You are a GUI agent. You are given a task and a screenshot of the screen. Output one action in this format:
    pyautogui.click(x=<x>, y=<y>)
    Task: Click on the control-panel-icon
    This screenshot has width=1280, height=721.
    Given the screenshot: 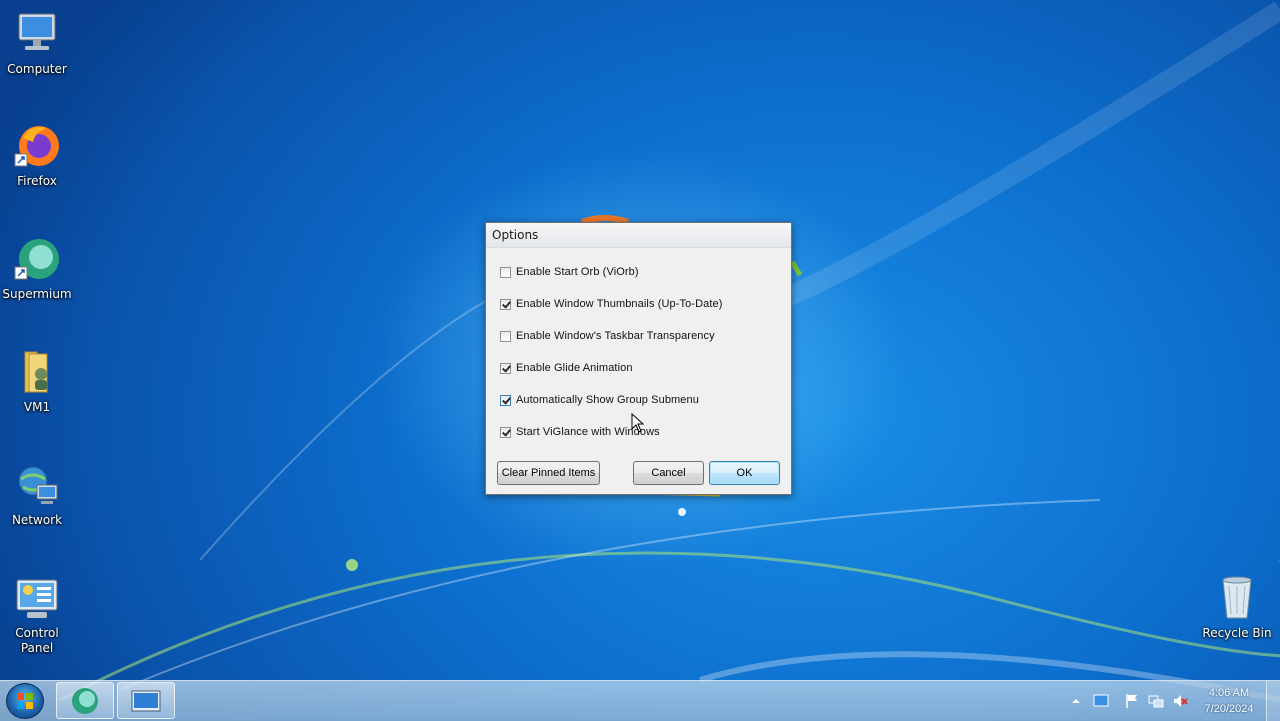 What is the action you would take?
    pyautogui.click(x=37, y=598)
    